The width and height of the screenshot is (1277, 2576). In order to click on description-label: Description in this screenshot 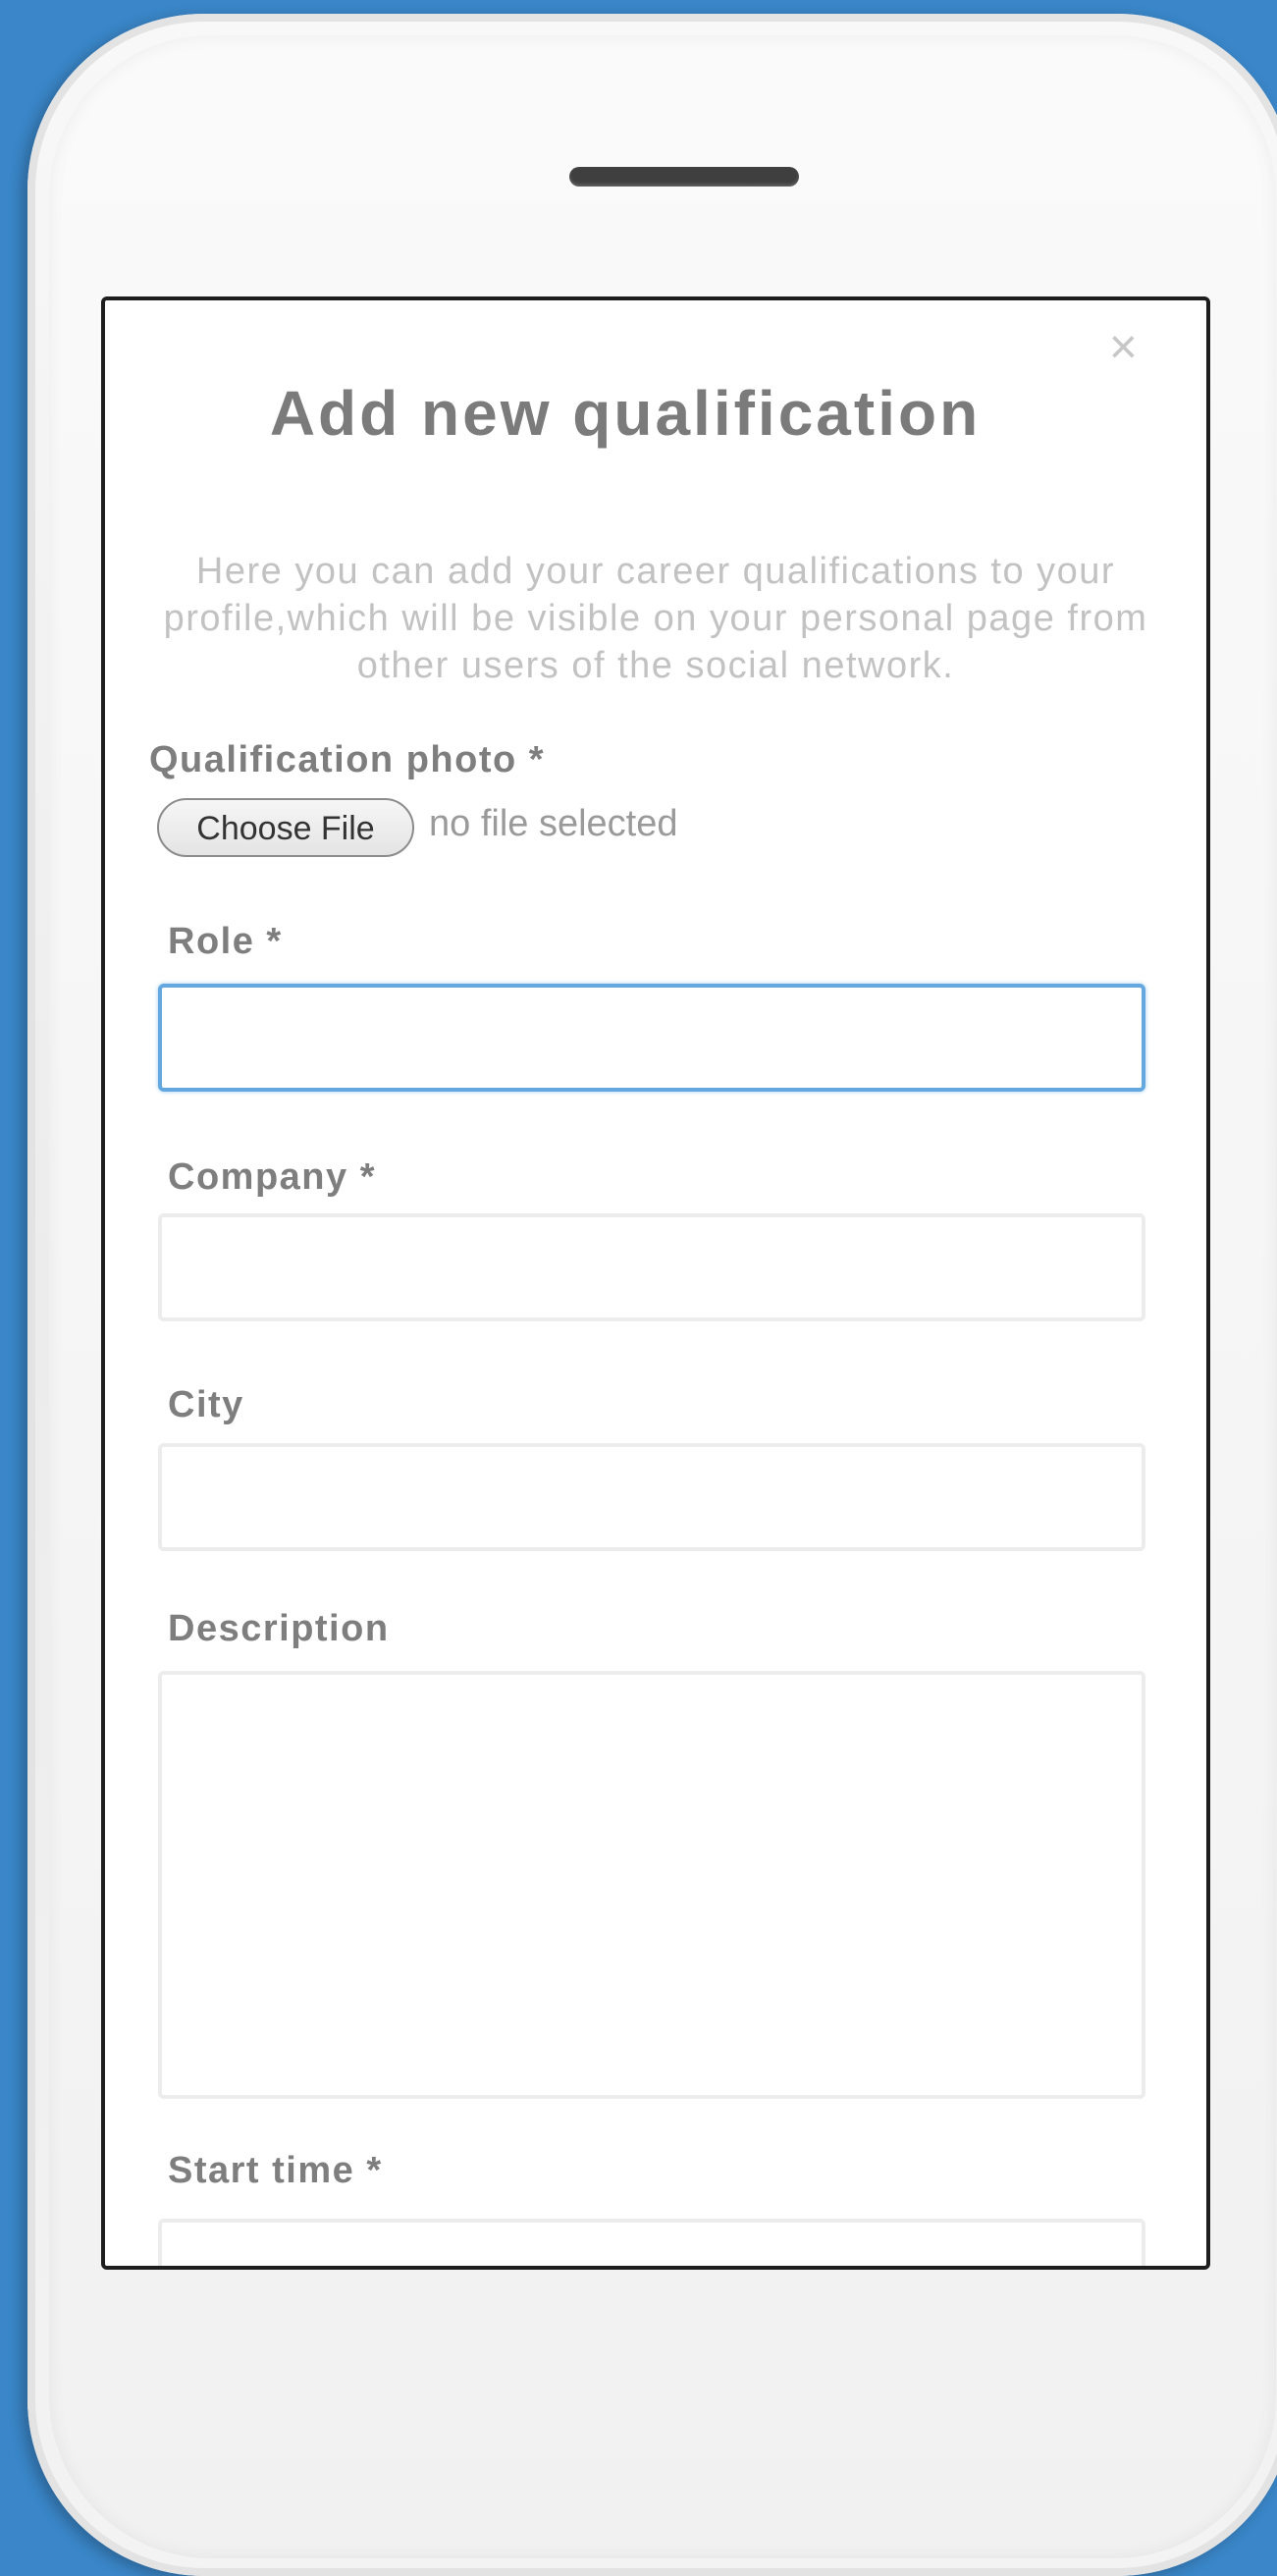, I will do `click(279, 1628)`.